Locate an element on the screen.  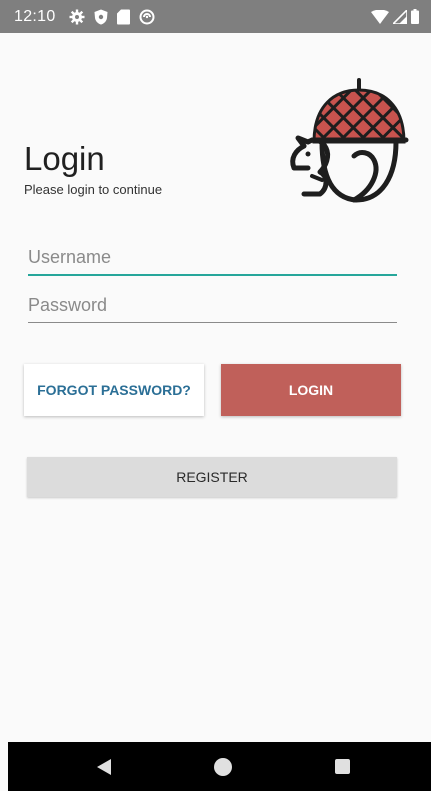
back-icon is located at coordinates (104, 767).